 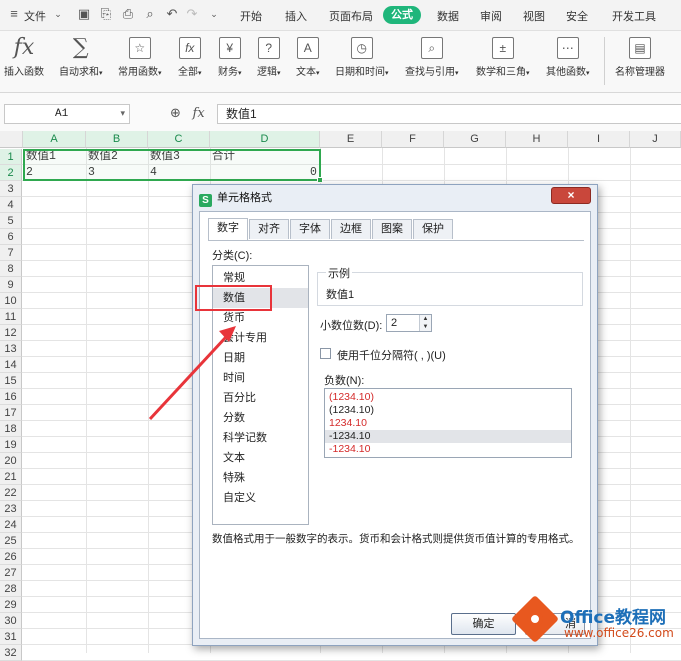 What do you see at coordinates (11, 509) in the screenshot?
I see `row-header: 23` at bounding box center [11, 509].